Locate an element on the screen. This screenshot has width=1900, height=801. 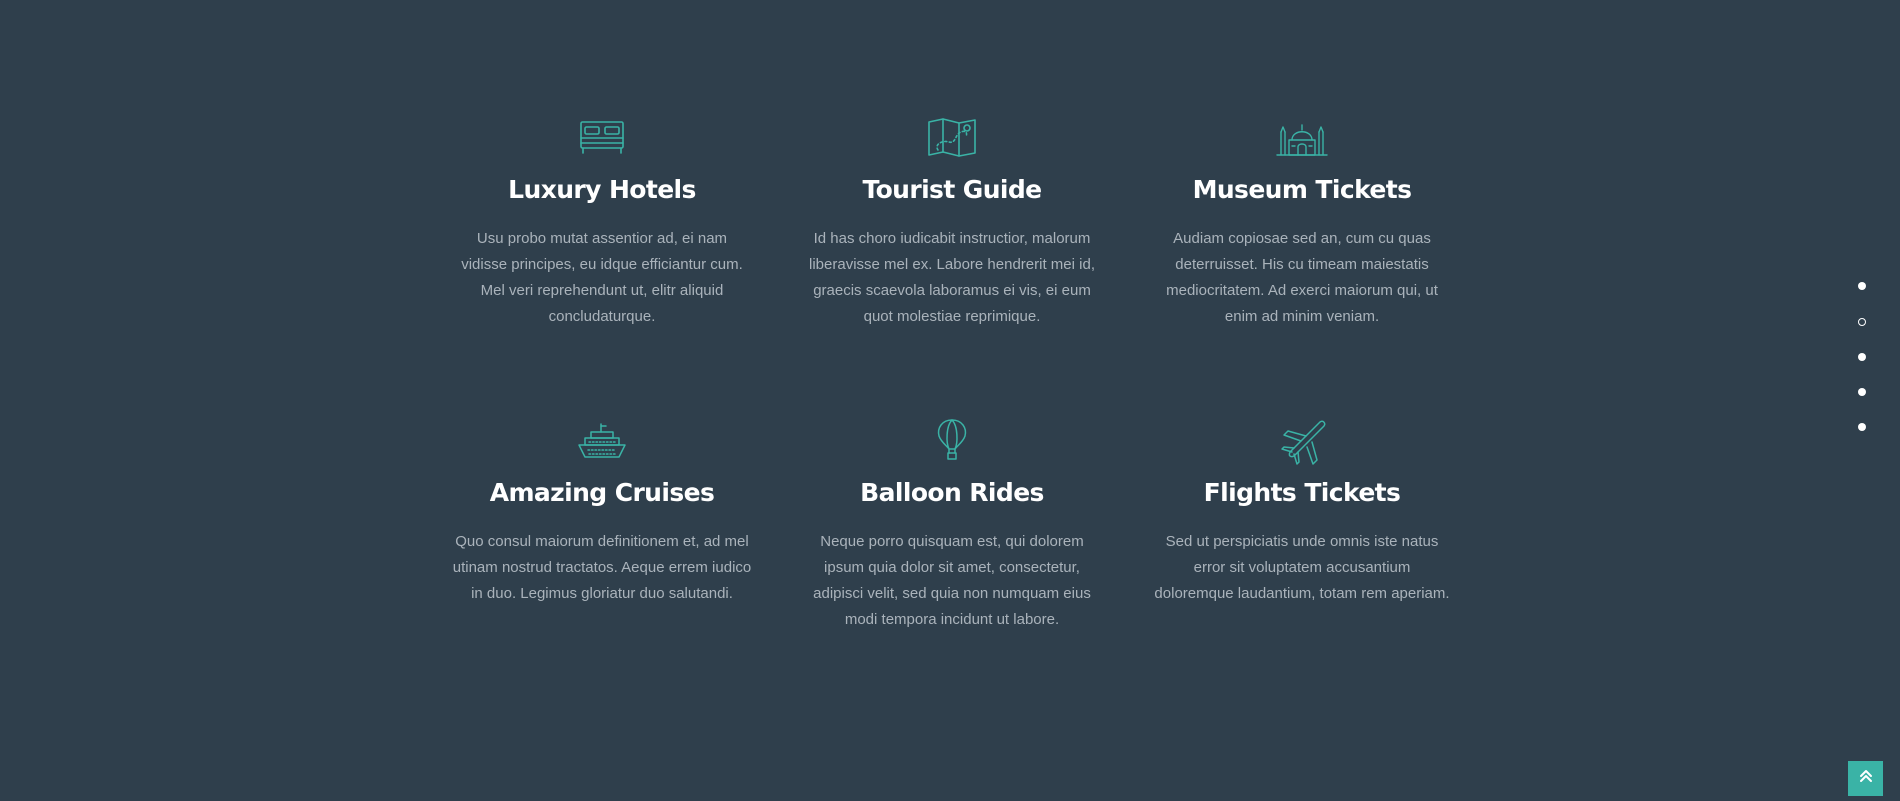
cruise-ship-icon is located at coordinates (602, 440).